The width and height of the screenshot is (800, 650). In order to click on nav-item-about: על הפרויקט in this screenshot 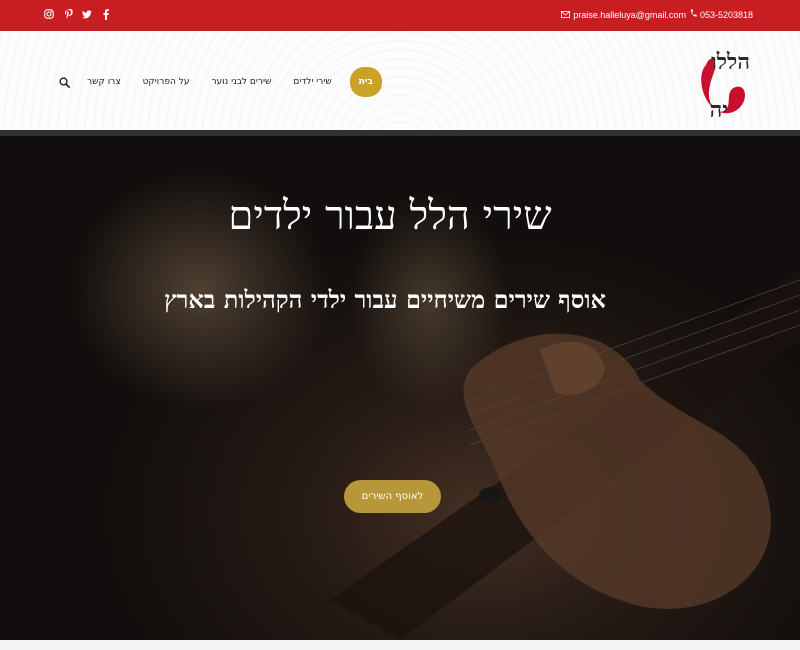, I will do `click(166, 82)`.